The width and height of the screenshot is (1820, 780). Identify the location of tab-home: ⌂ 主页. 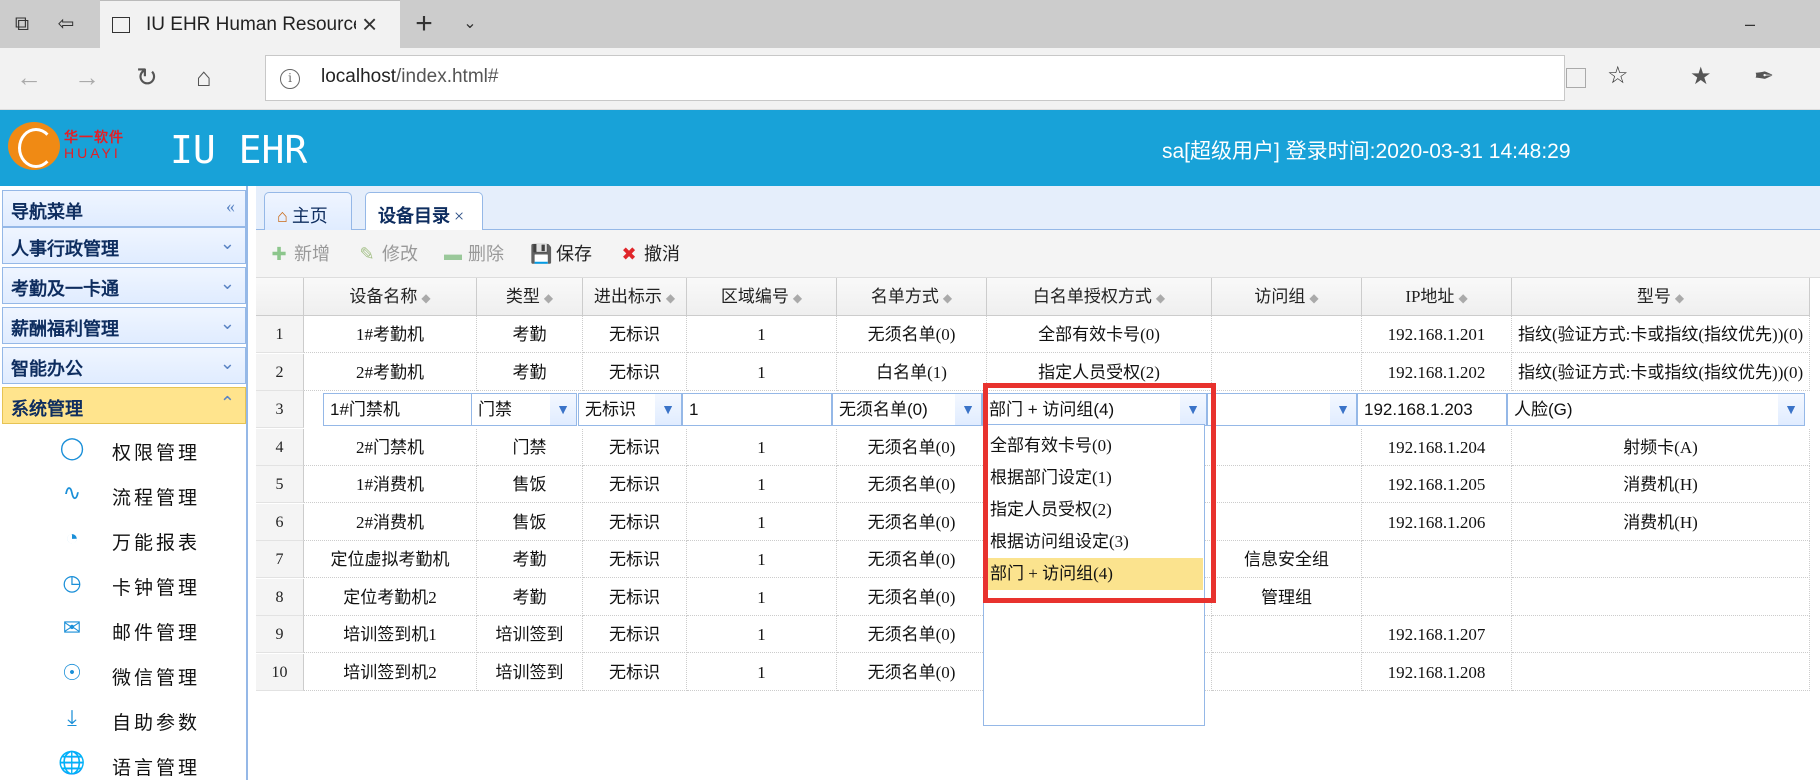
(308, 211).